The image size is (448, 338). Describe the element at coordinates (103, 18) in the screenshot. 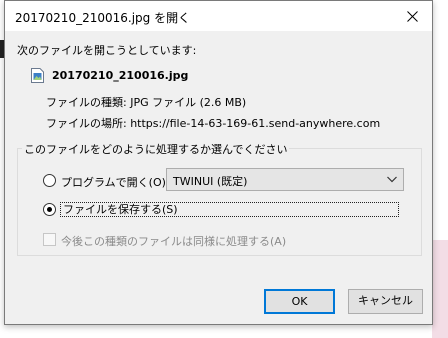

I see `dialog-title: 20170210_210016.jpg を開く` at that location.